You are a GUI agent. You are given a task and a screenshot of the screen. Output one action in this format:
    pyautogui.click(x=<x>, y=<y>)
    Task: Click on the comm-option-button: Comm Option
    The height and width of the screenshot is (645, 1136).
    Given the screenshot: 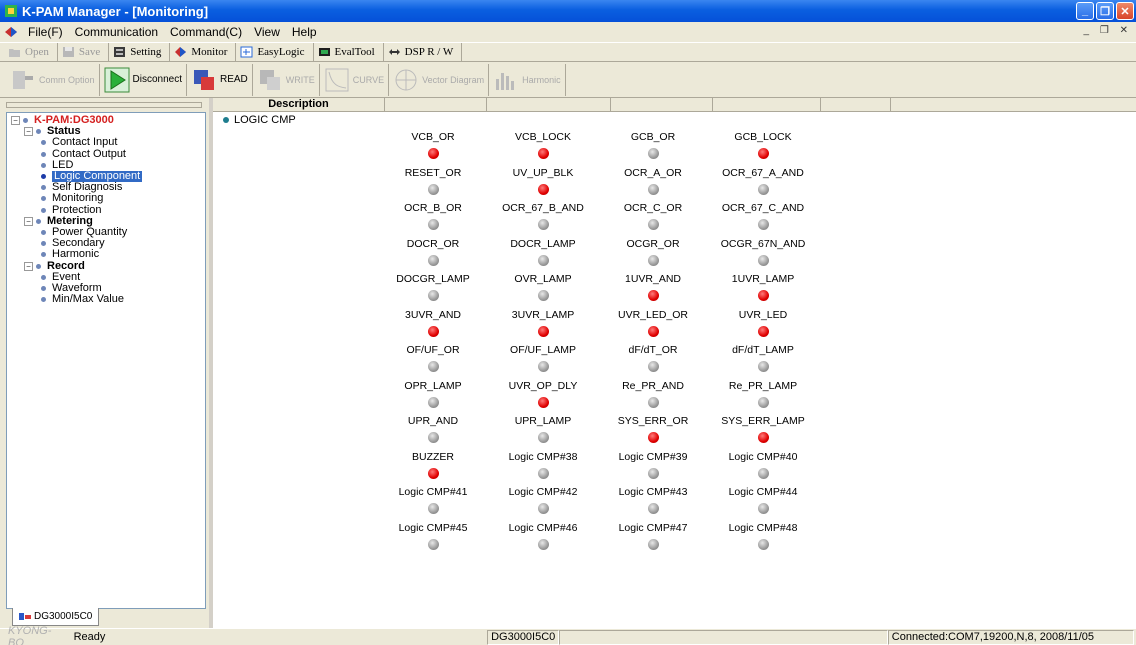 What is the action you would take?
    pyautogui.click(x=53, y=79)
    